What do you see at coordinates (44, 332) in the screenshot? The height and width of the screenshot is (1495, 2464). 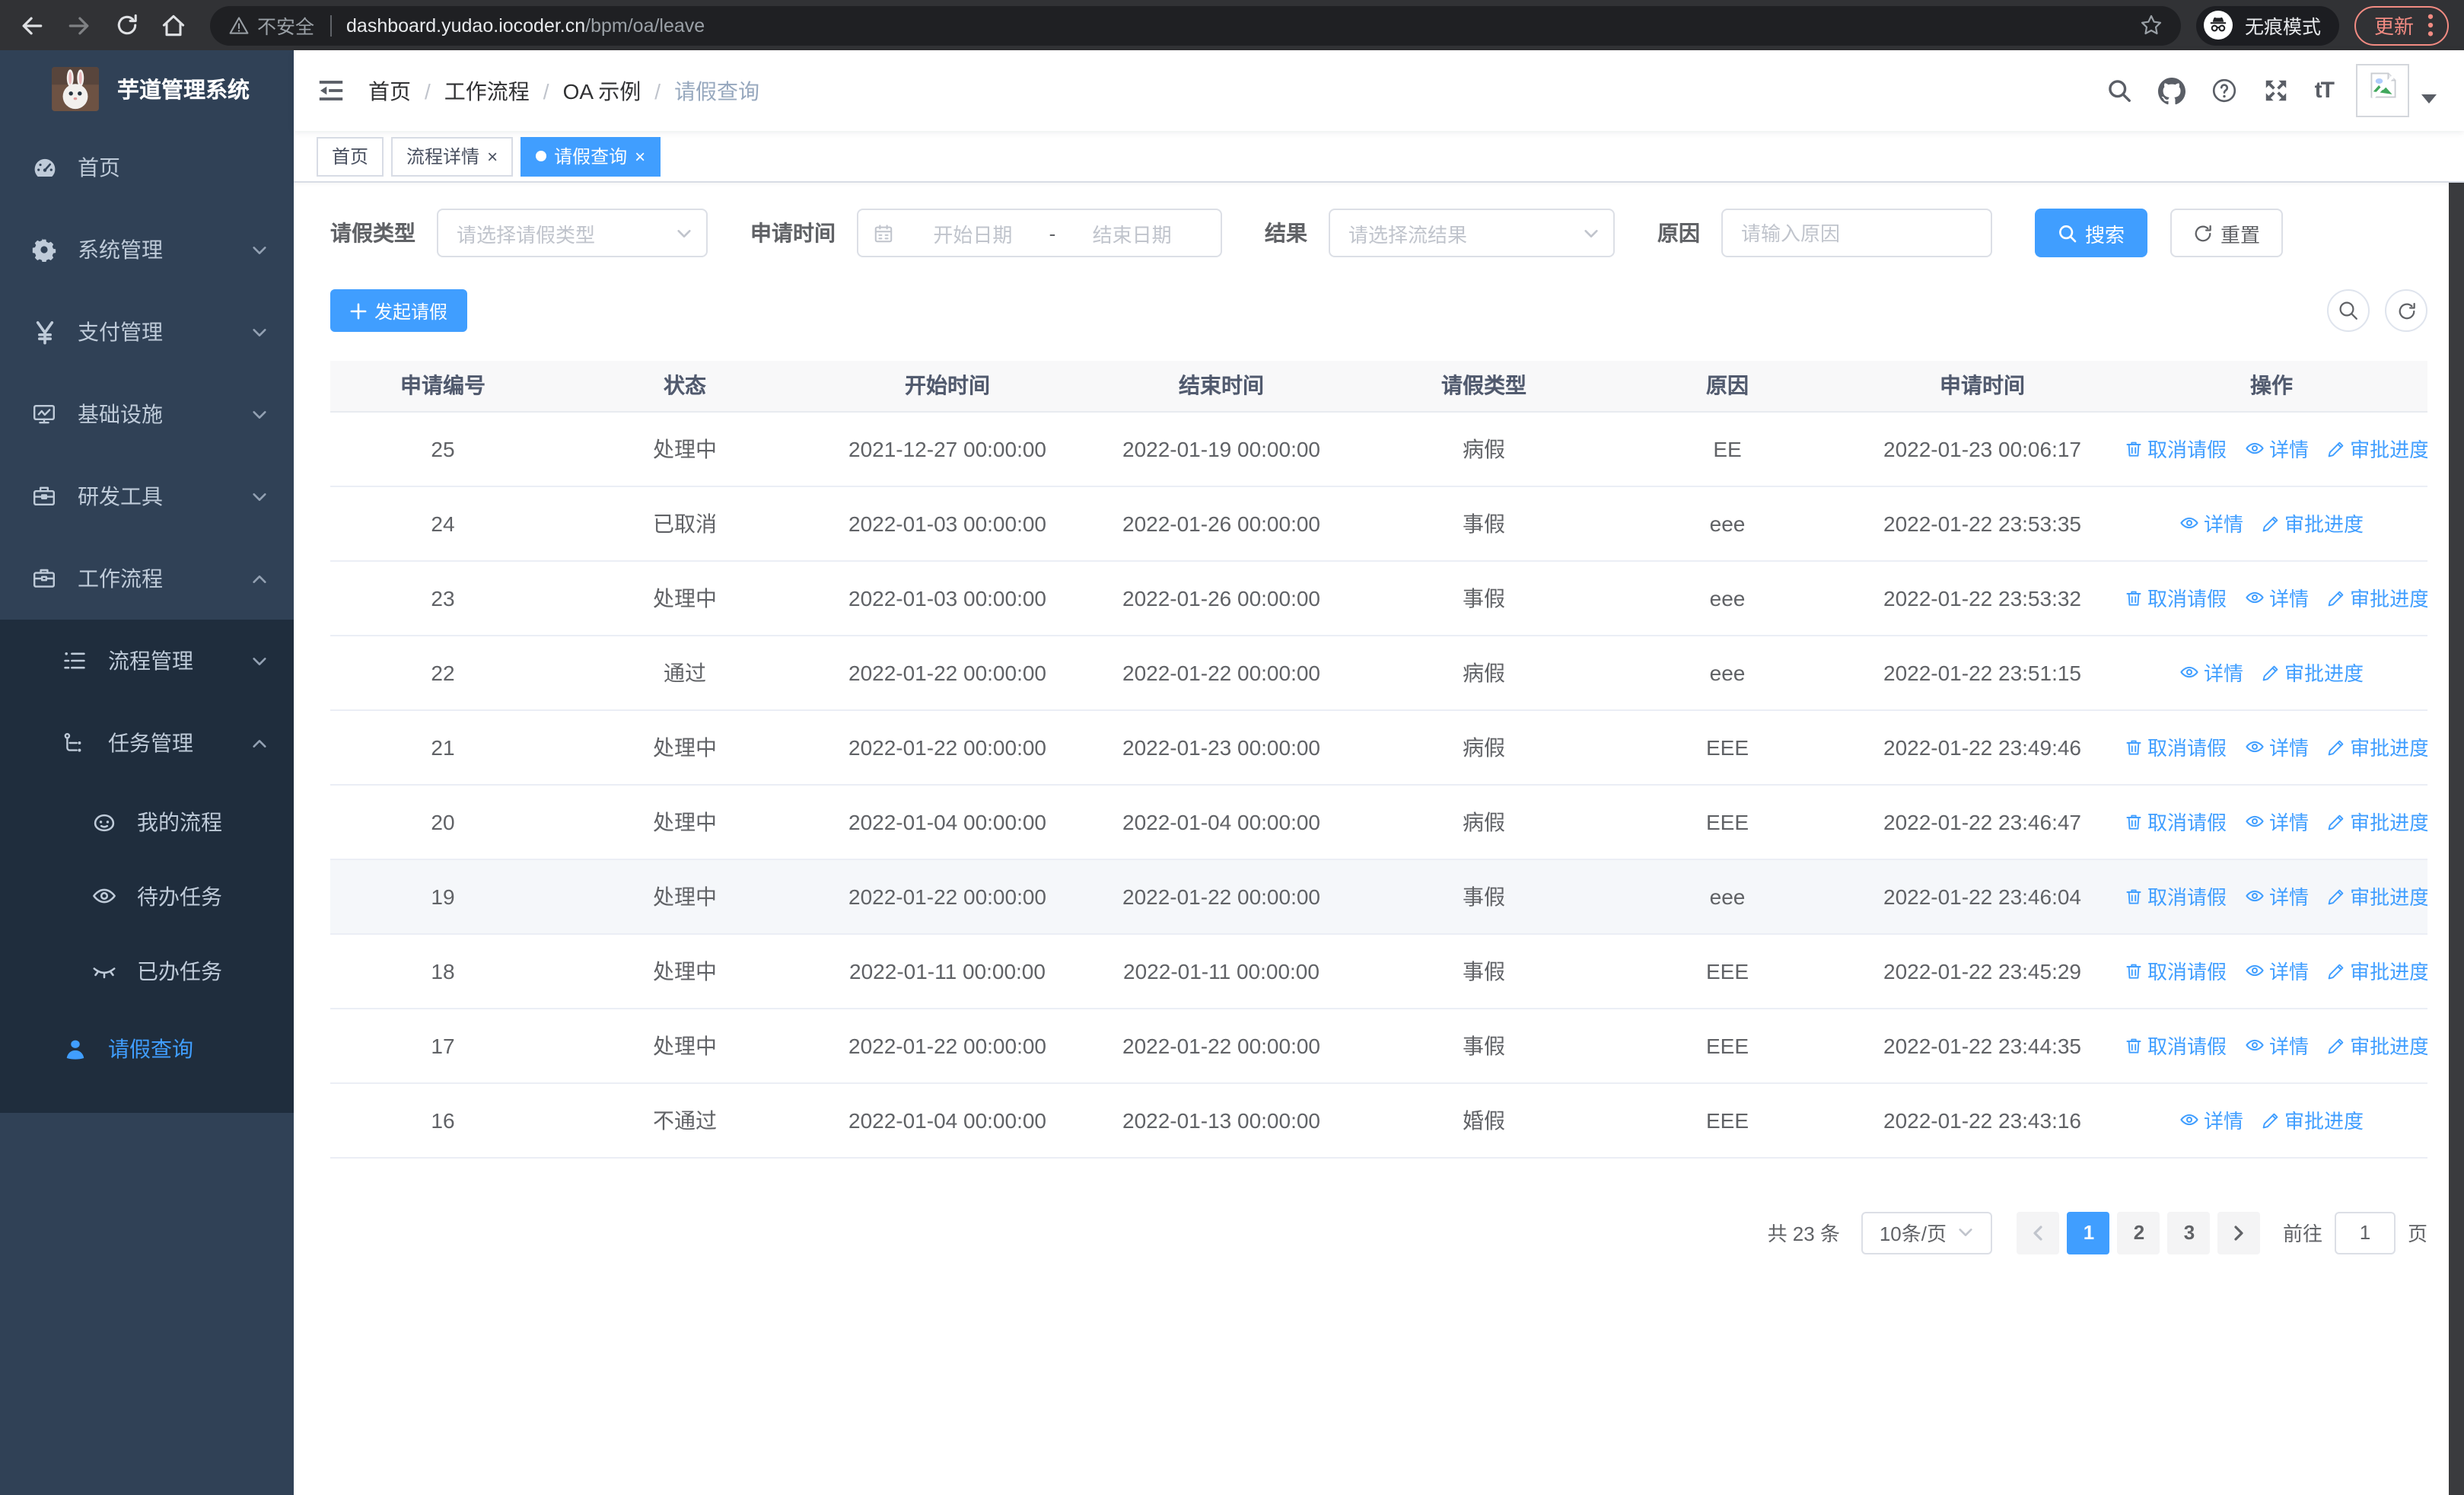 I see `yen-icon` at bounding box center [44, 332].